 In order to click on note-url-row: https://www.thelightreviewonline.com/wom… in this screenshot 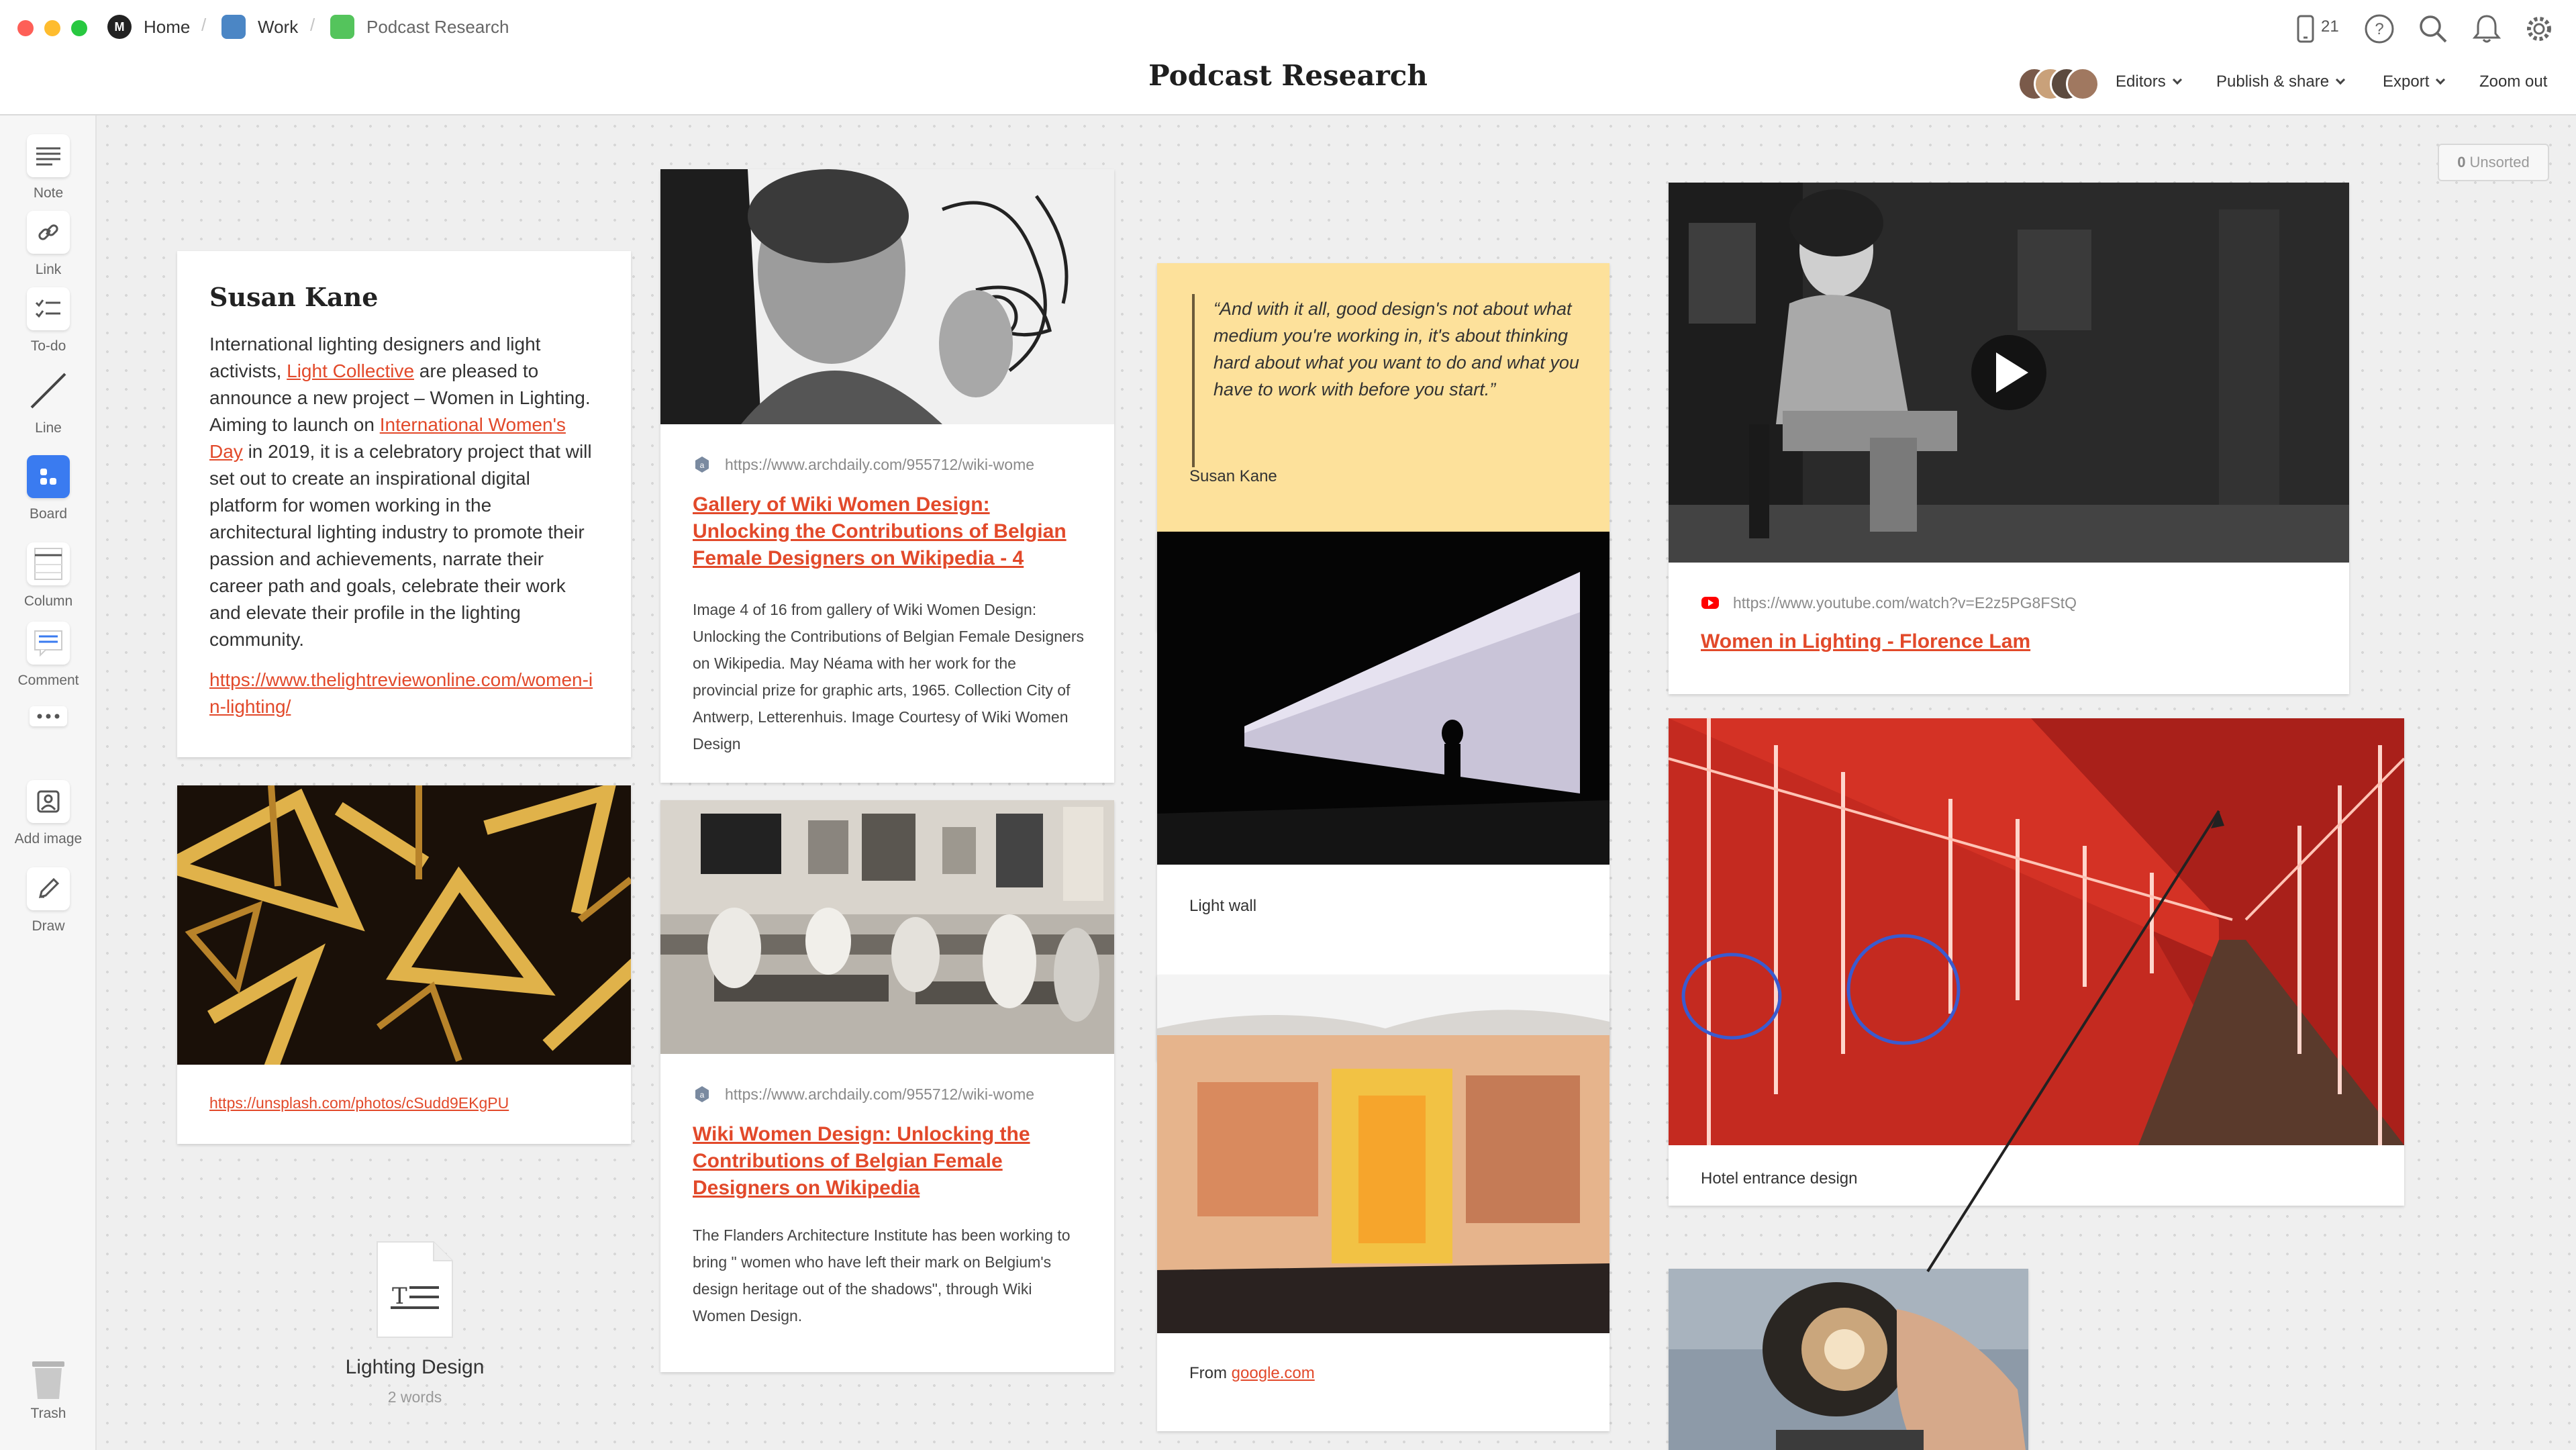, I will do `click(404, 693)`.